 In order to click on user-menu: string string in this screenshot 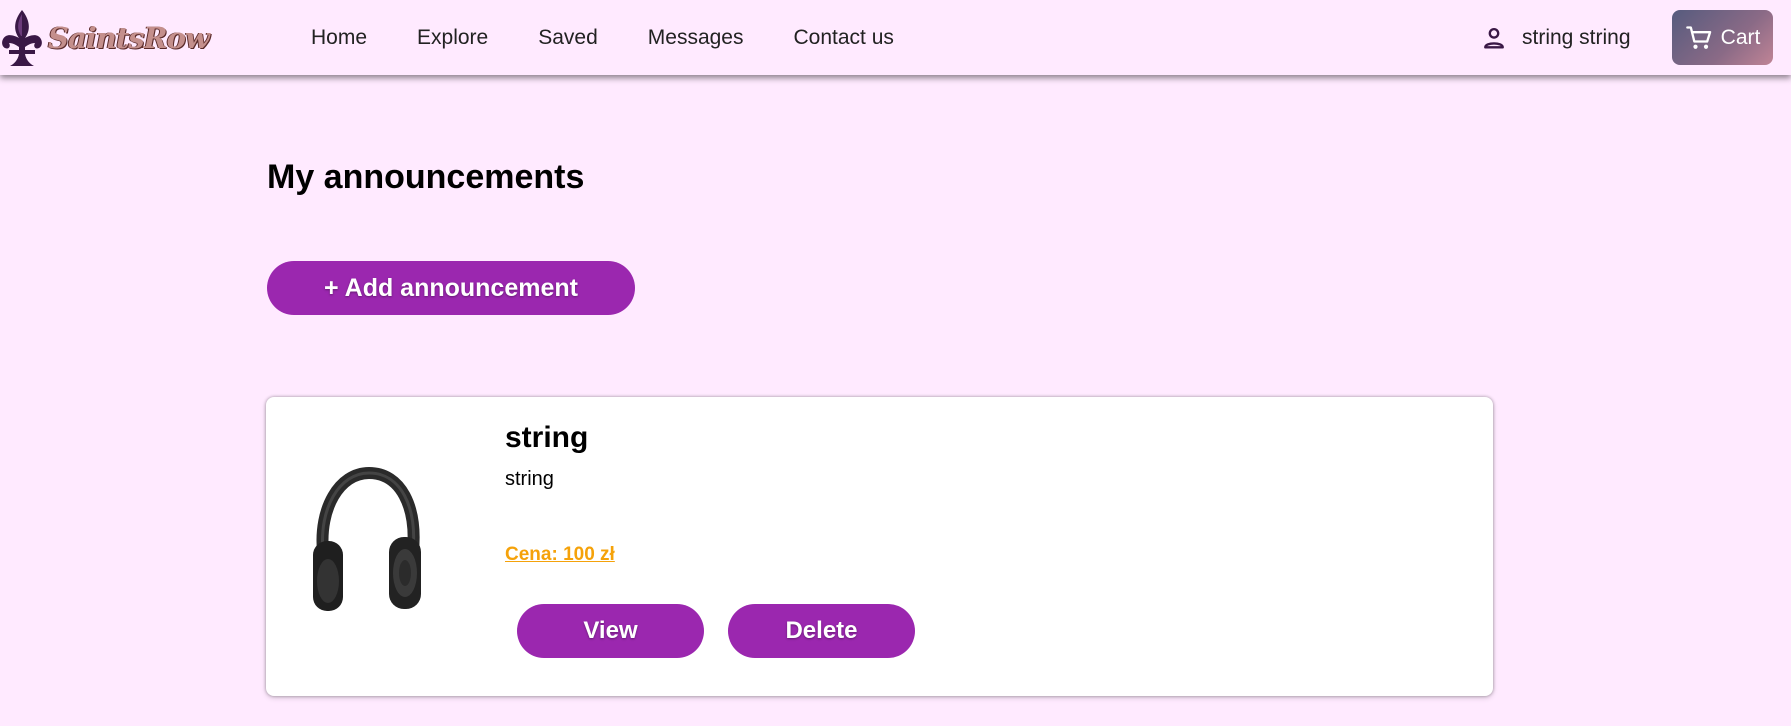, I will do `click(1555, 37)`.